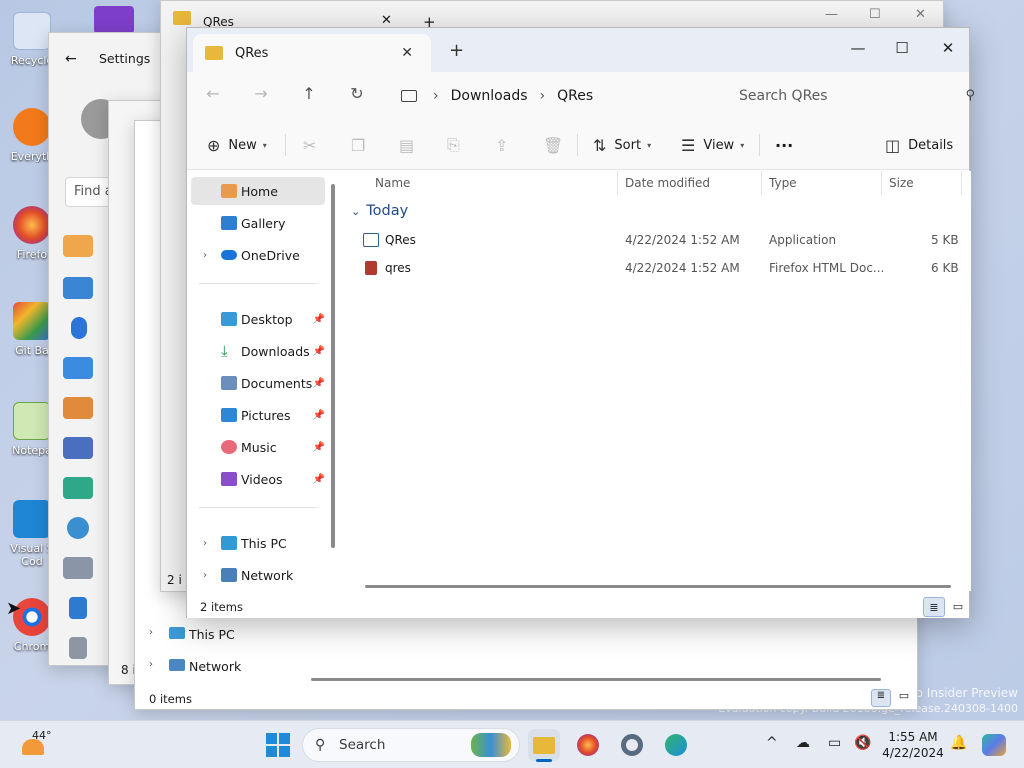  I want to click on maximize-icon: ☐, so click(875, 14).